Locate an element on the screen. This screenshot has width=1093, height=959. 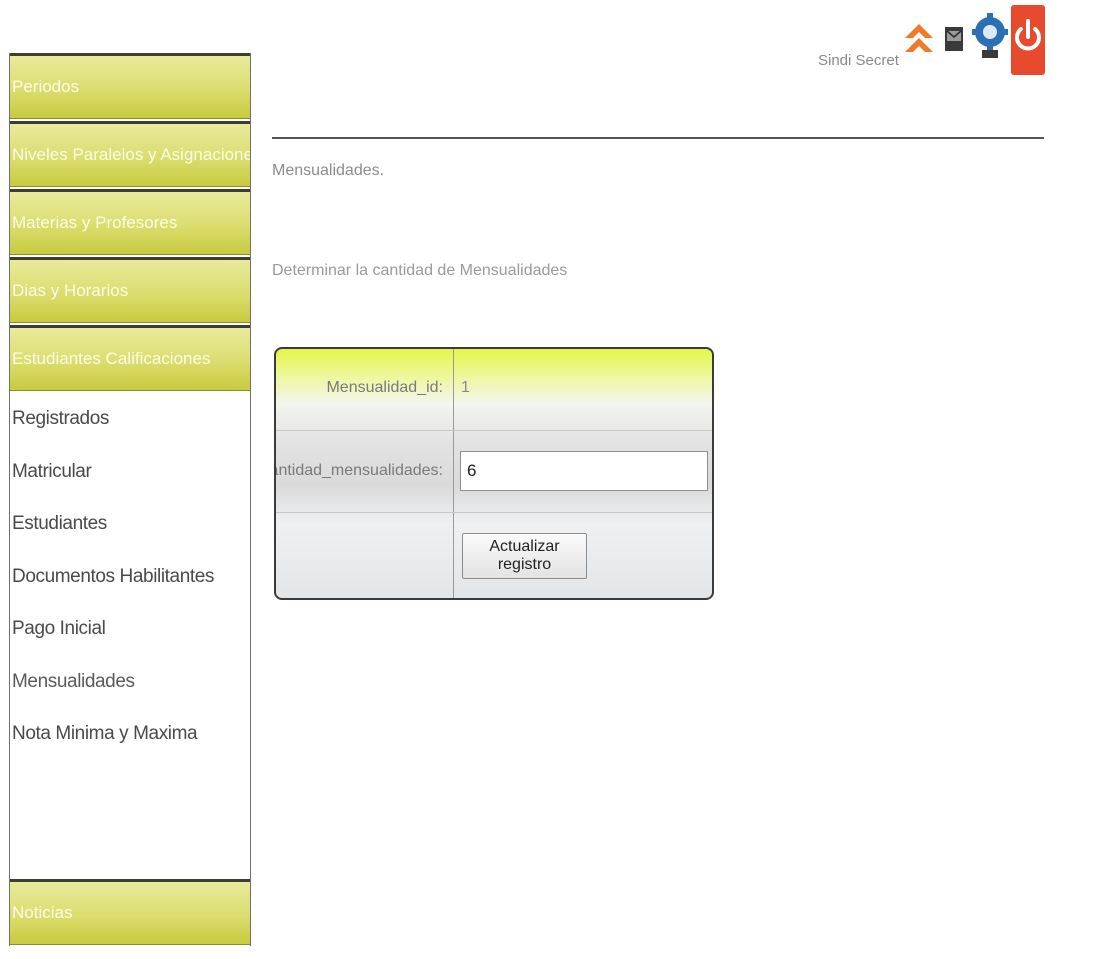
sidebar-section-noticias: Noticias is located at coordinates (130, 912).